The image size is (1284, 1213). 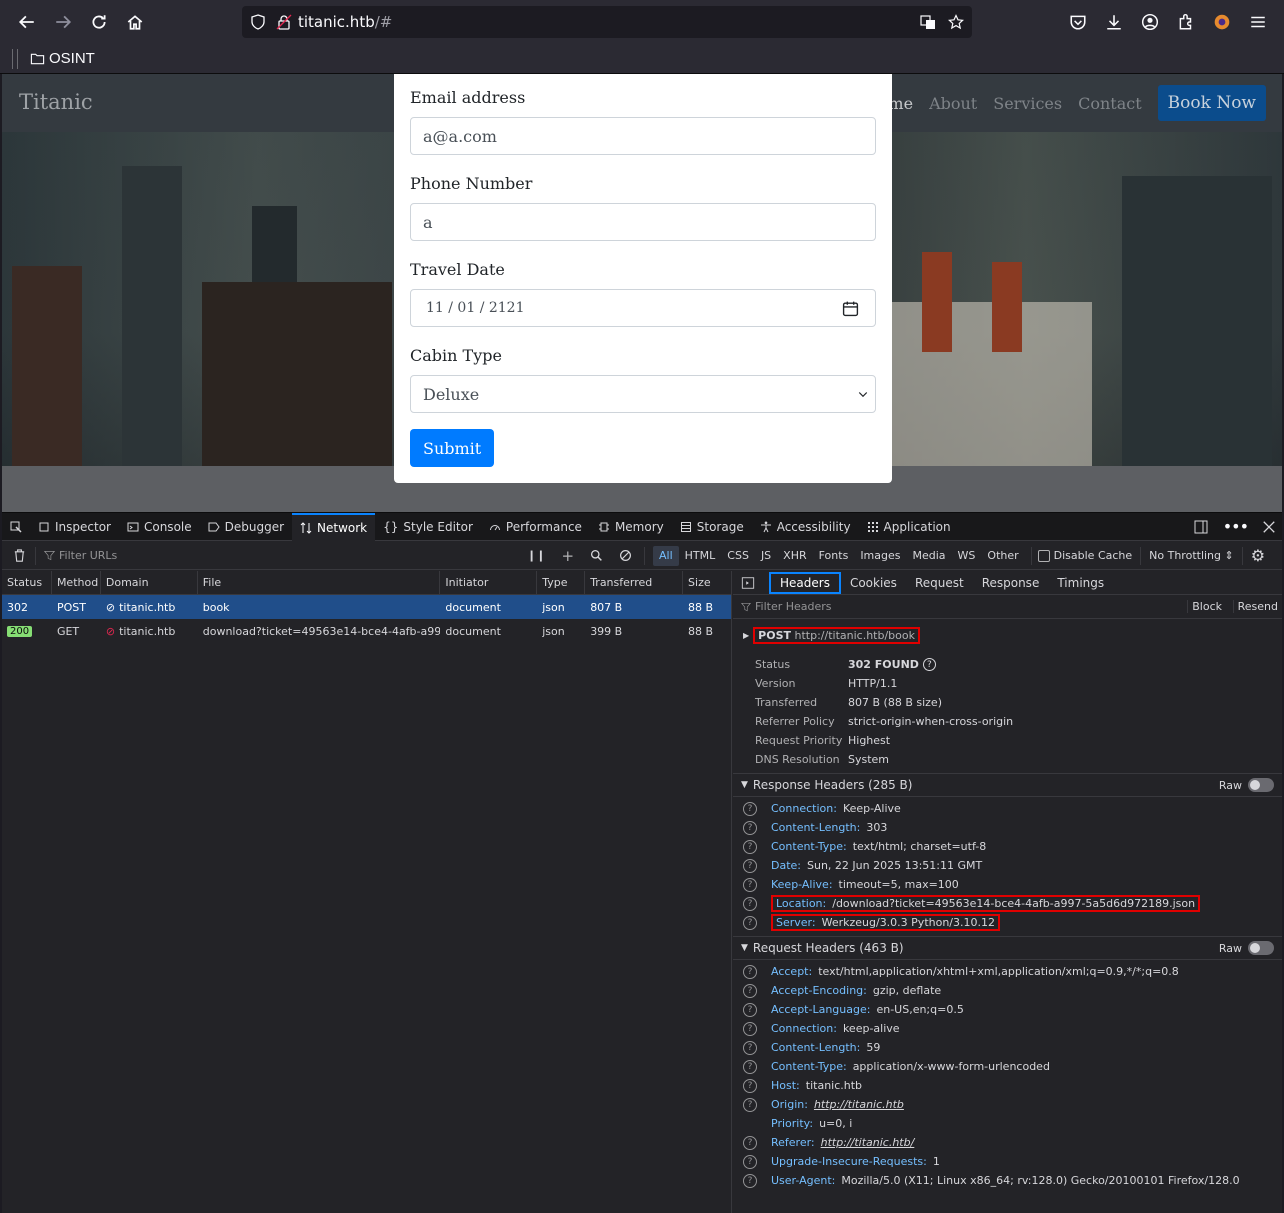 I want to click on column-initiator: Initiator, so click(x=489, y=582).